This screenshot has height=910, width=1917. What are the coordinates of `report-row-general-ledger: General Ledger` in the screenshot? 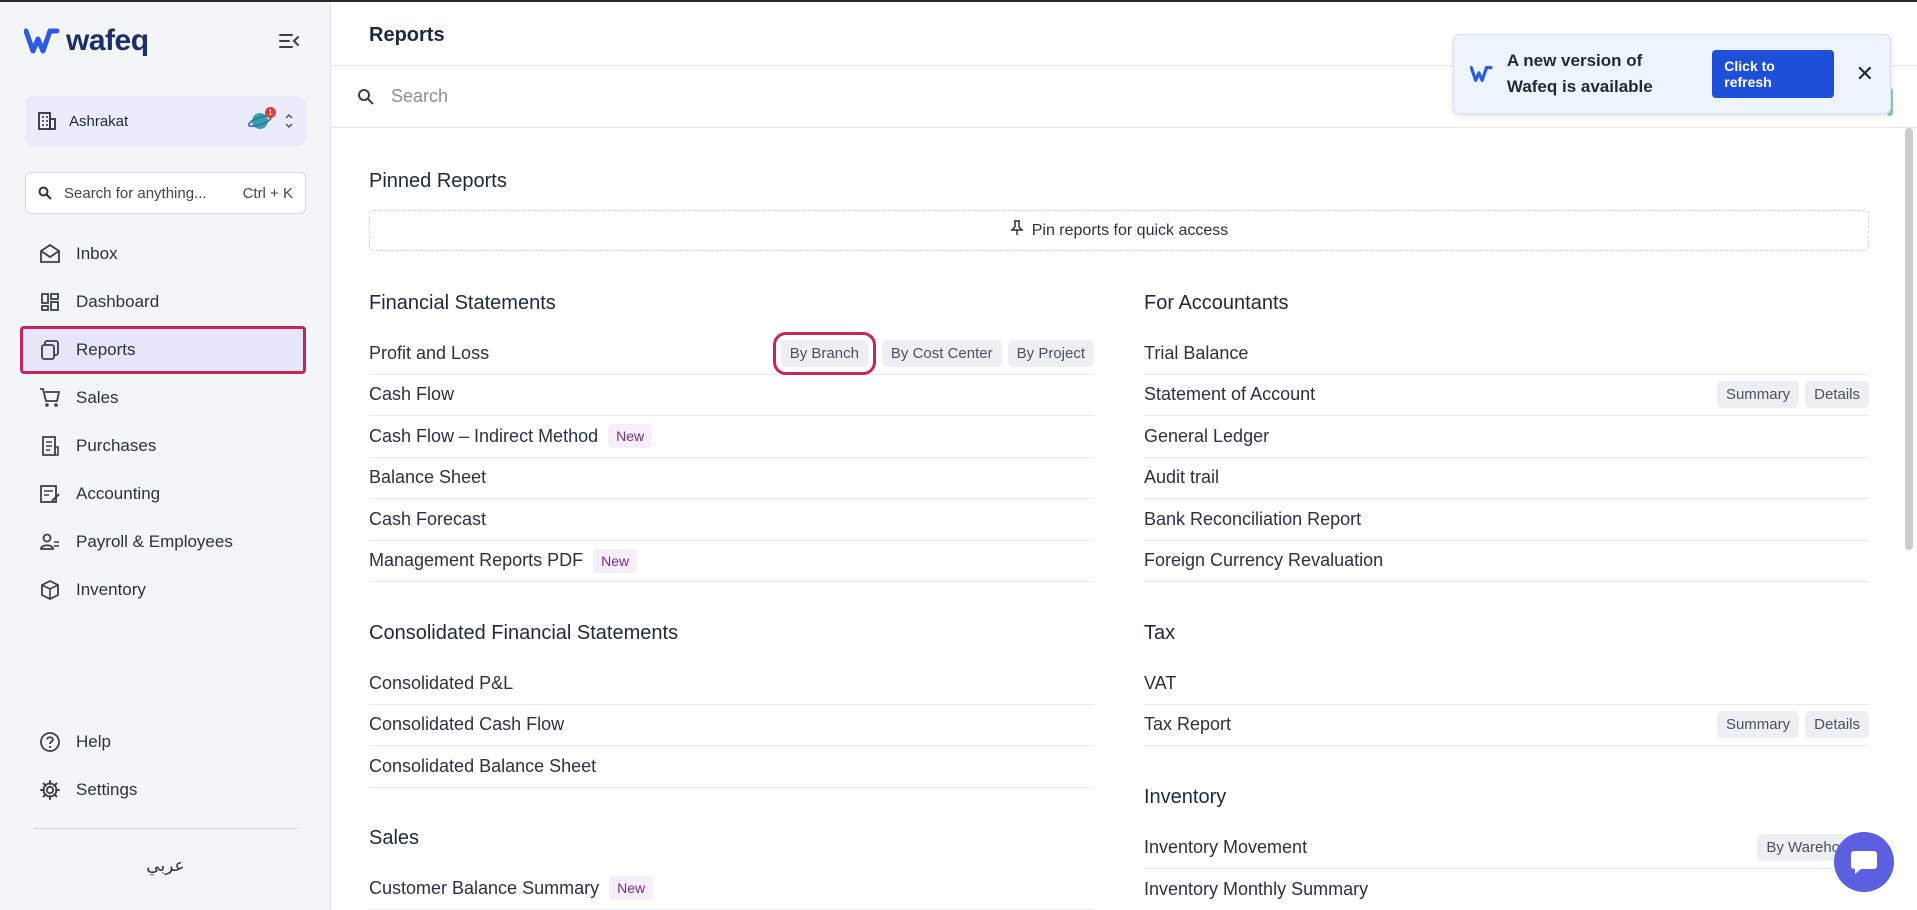 It's located at (1506, 437).